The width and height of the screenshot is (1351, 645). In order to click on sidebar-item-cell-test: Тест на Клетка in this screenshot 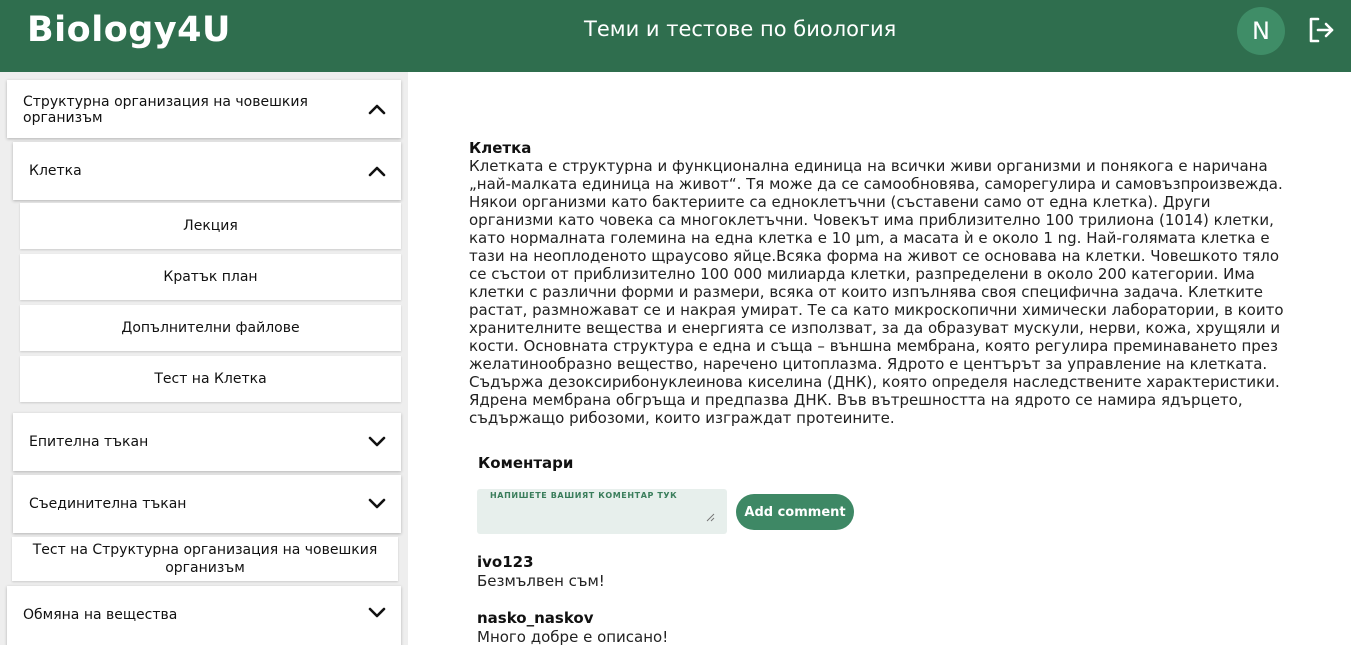, I will do `click(210, 379)`.